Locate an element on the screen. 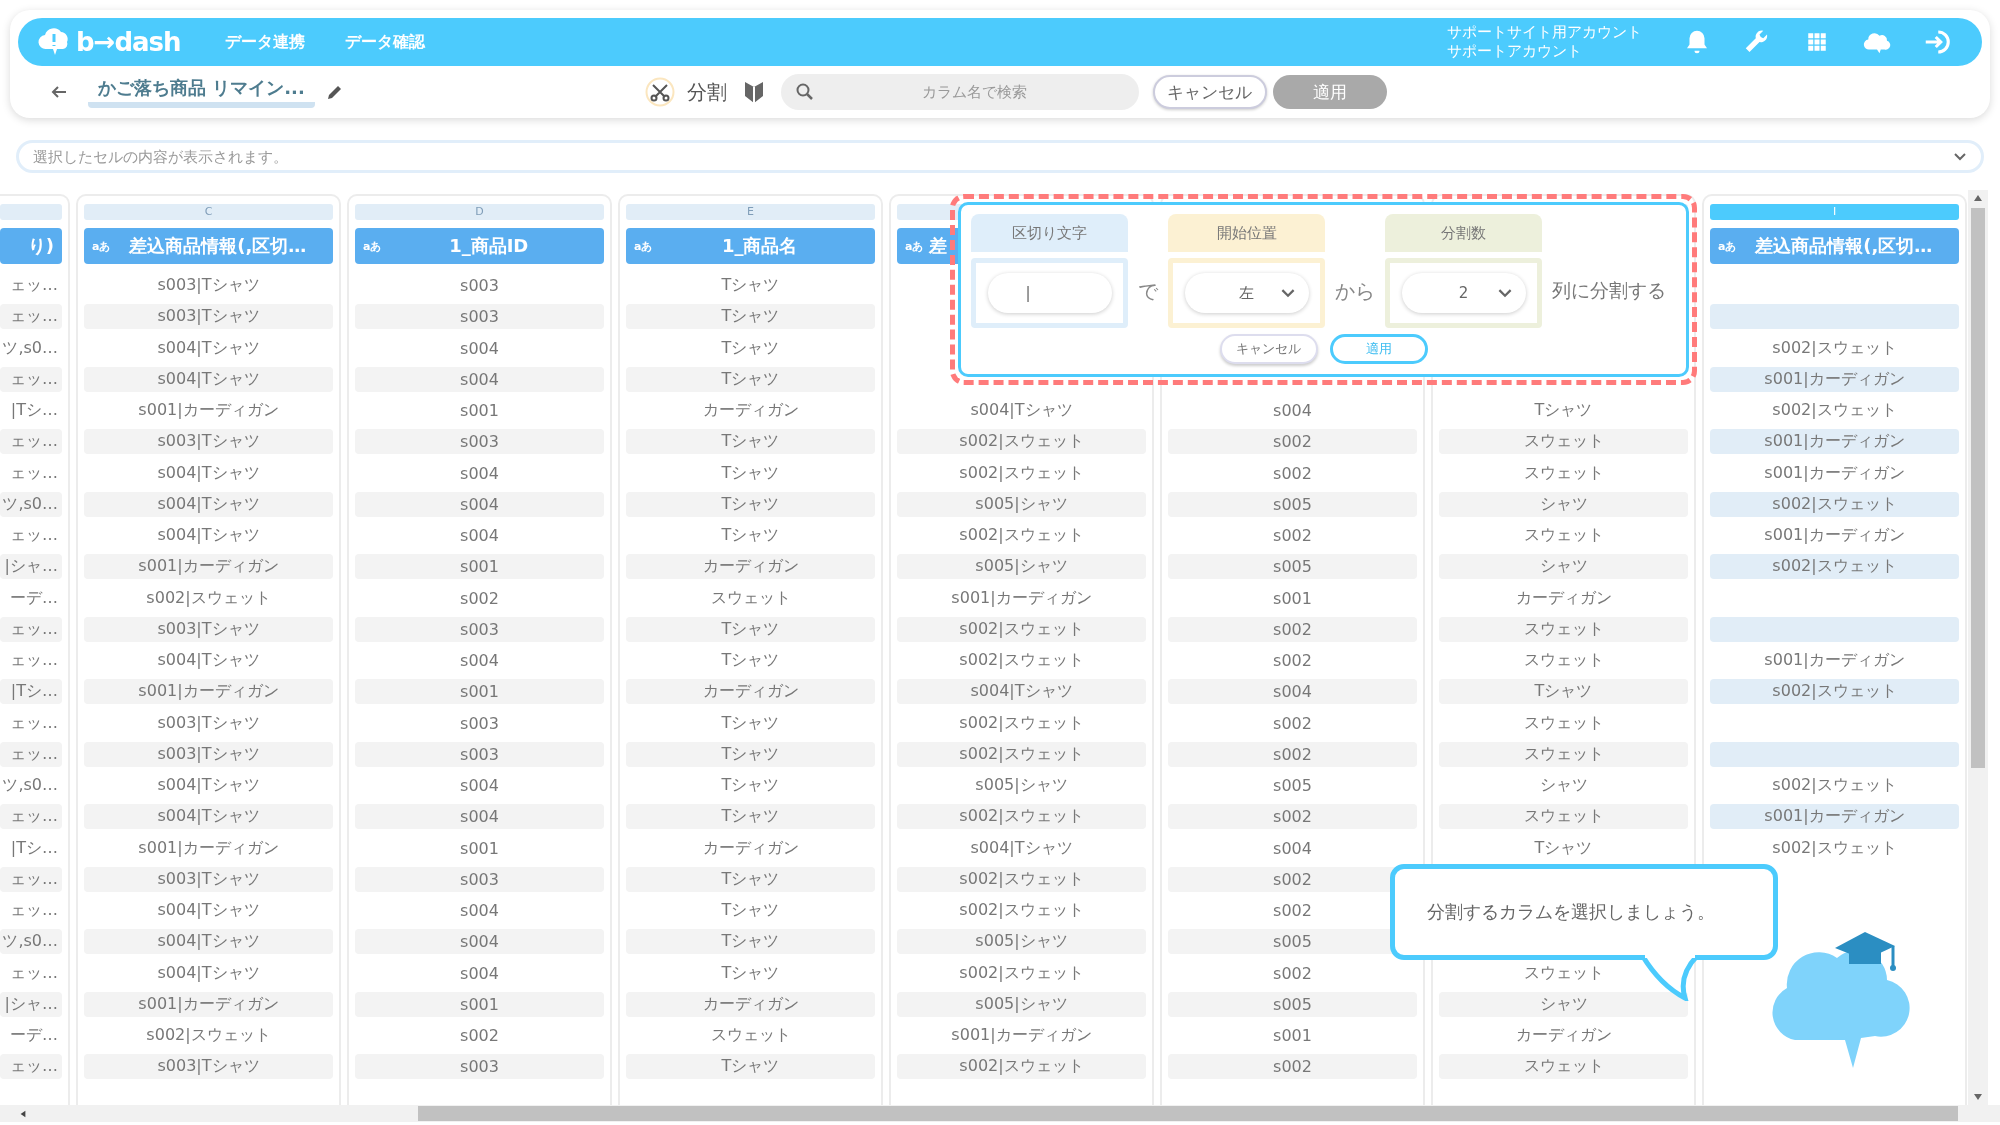 The image size is (2000, 1125). column-letter: D is located at coordinates (479, 212).